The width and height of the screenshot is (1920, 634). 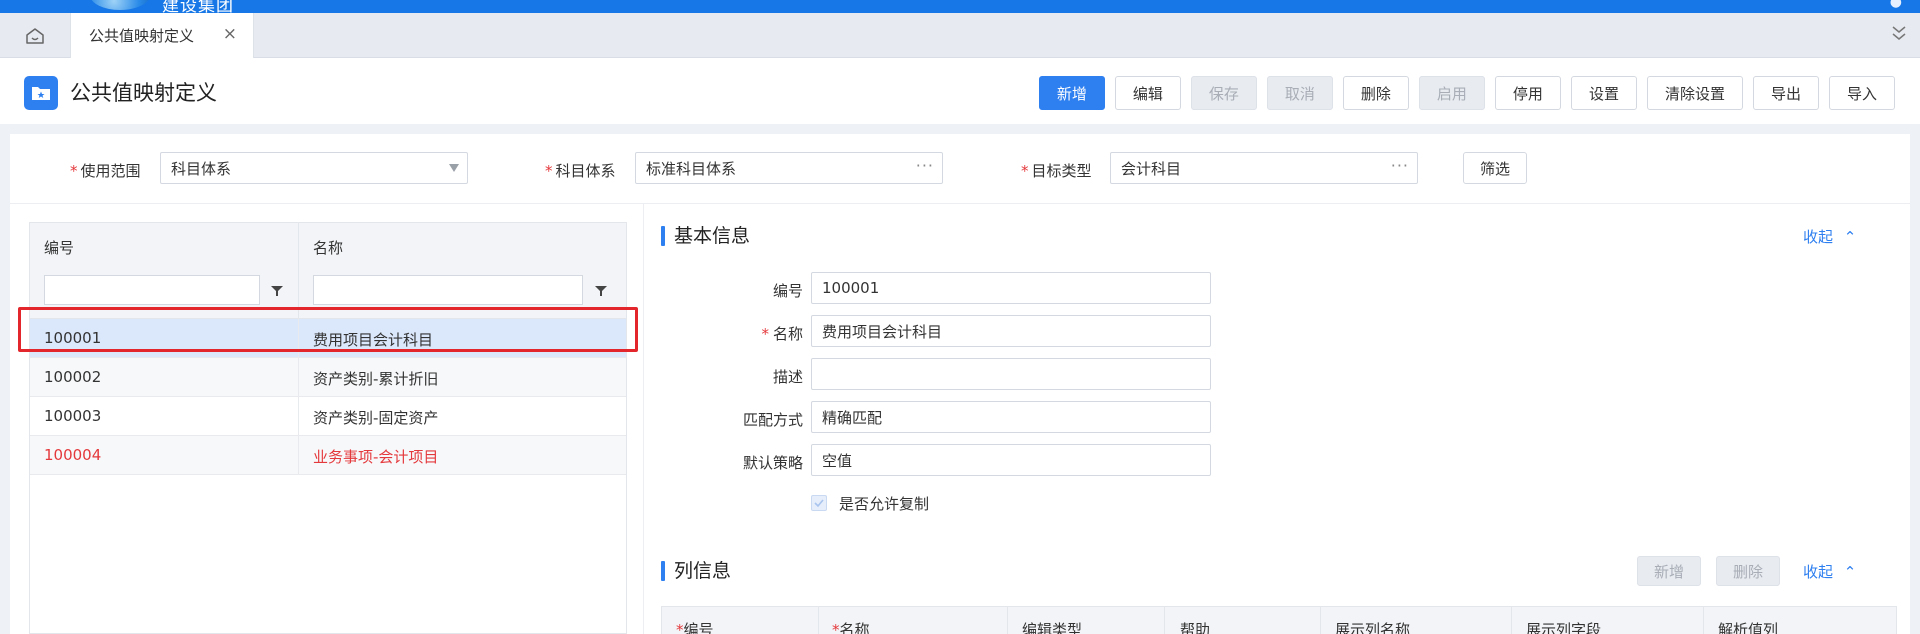 What do you see at coordinates (1527, 93) in the screenshot?
I see `disable-button: 停用` at bounding box center [1527, 93].